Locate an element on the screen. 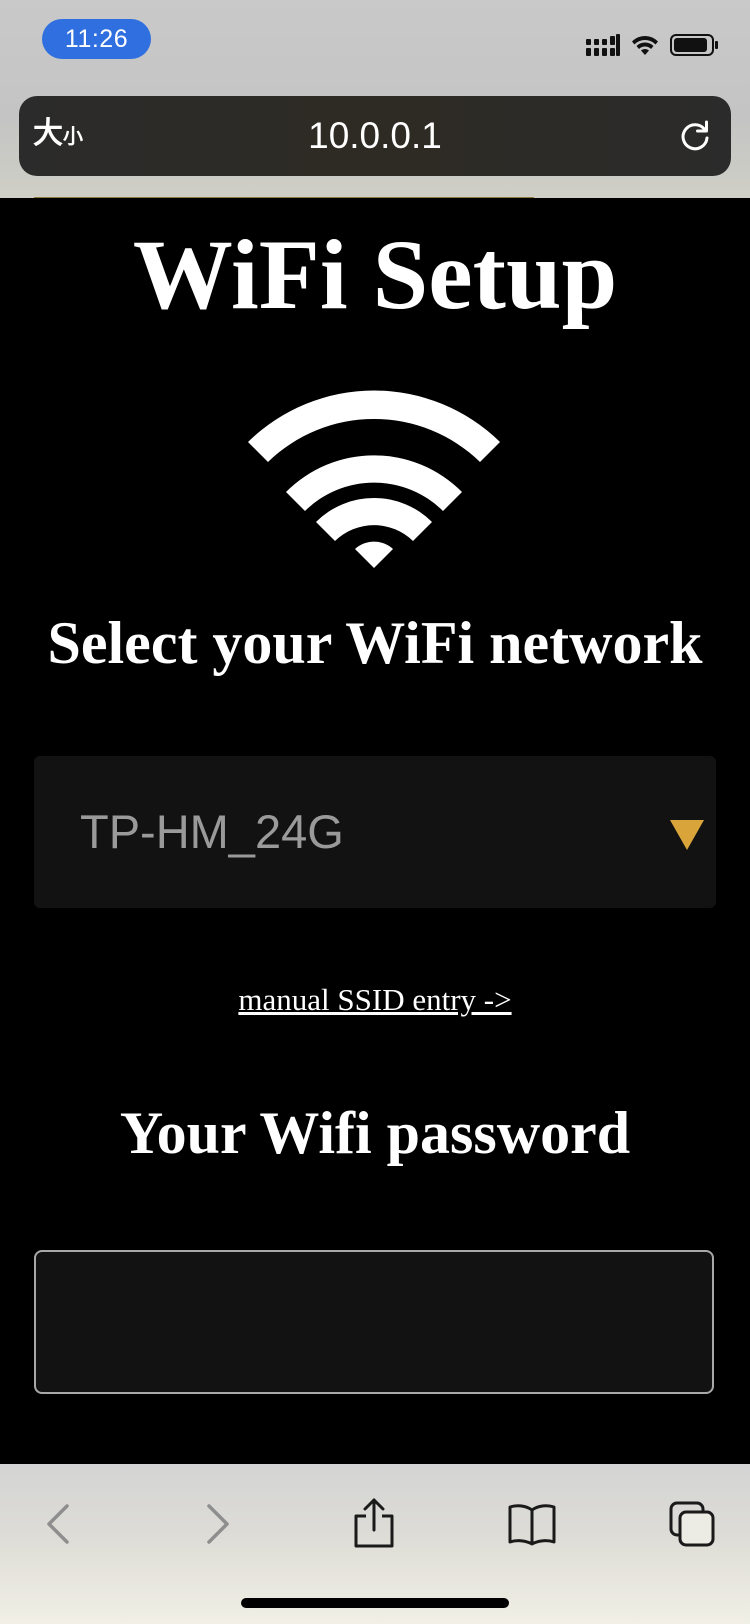 The width and height of the screenshot is (750, 1624). chevron-left-icon is located at coordinates (58, 1524).